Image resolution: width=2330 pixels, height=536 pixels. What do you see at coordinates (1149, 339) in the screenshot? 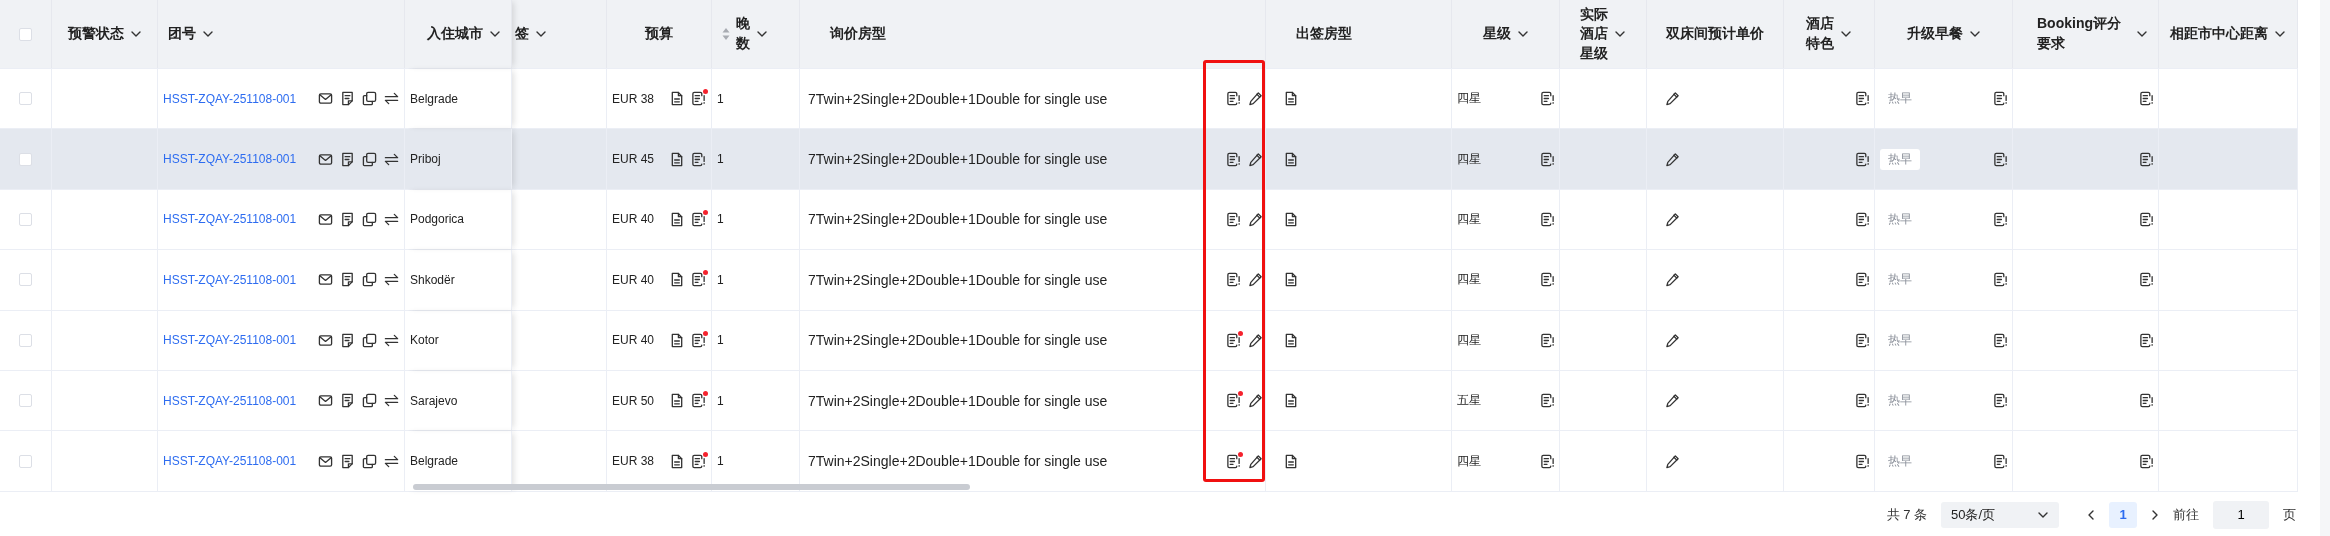
I see `table-row: HSST-ZQAY-251108-001 Kotor EUR 40 1 7Twin+2Single+2Double+1Double for single use 四星 热早` at bounding box center [1149, 339].